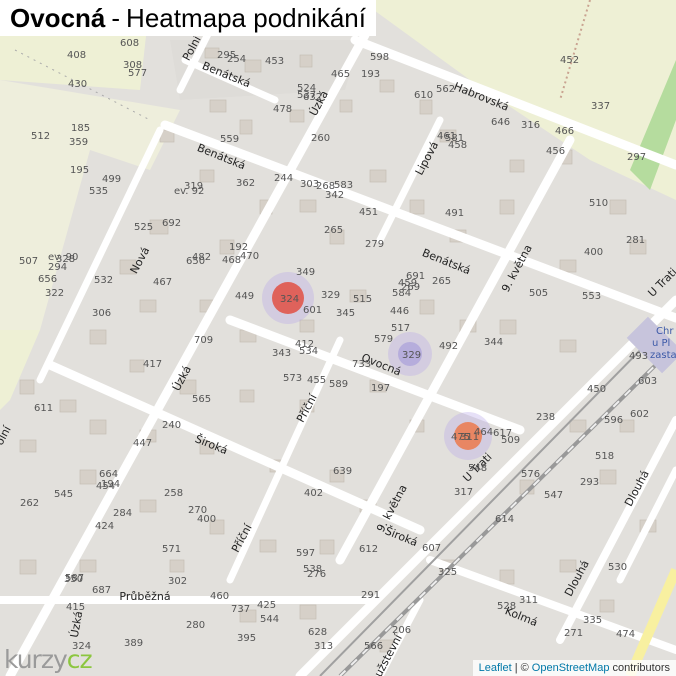 The width and height of the screenshot is (676, 676). What do you see at coordinates (201, 399) in the screenshot?
I see `house-number: 565` at bounding box center [201, 399].